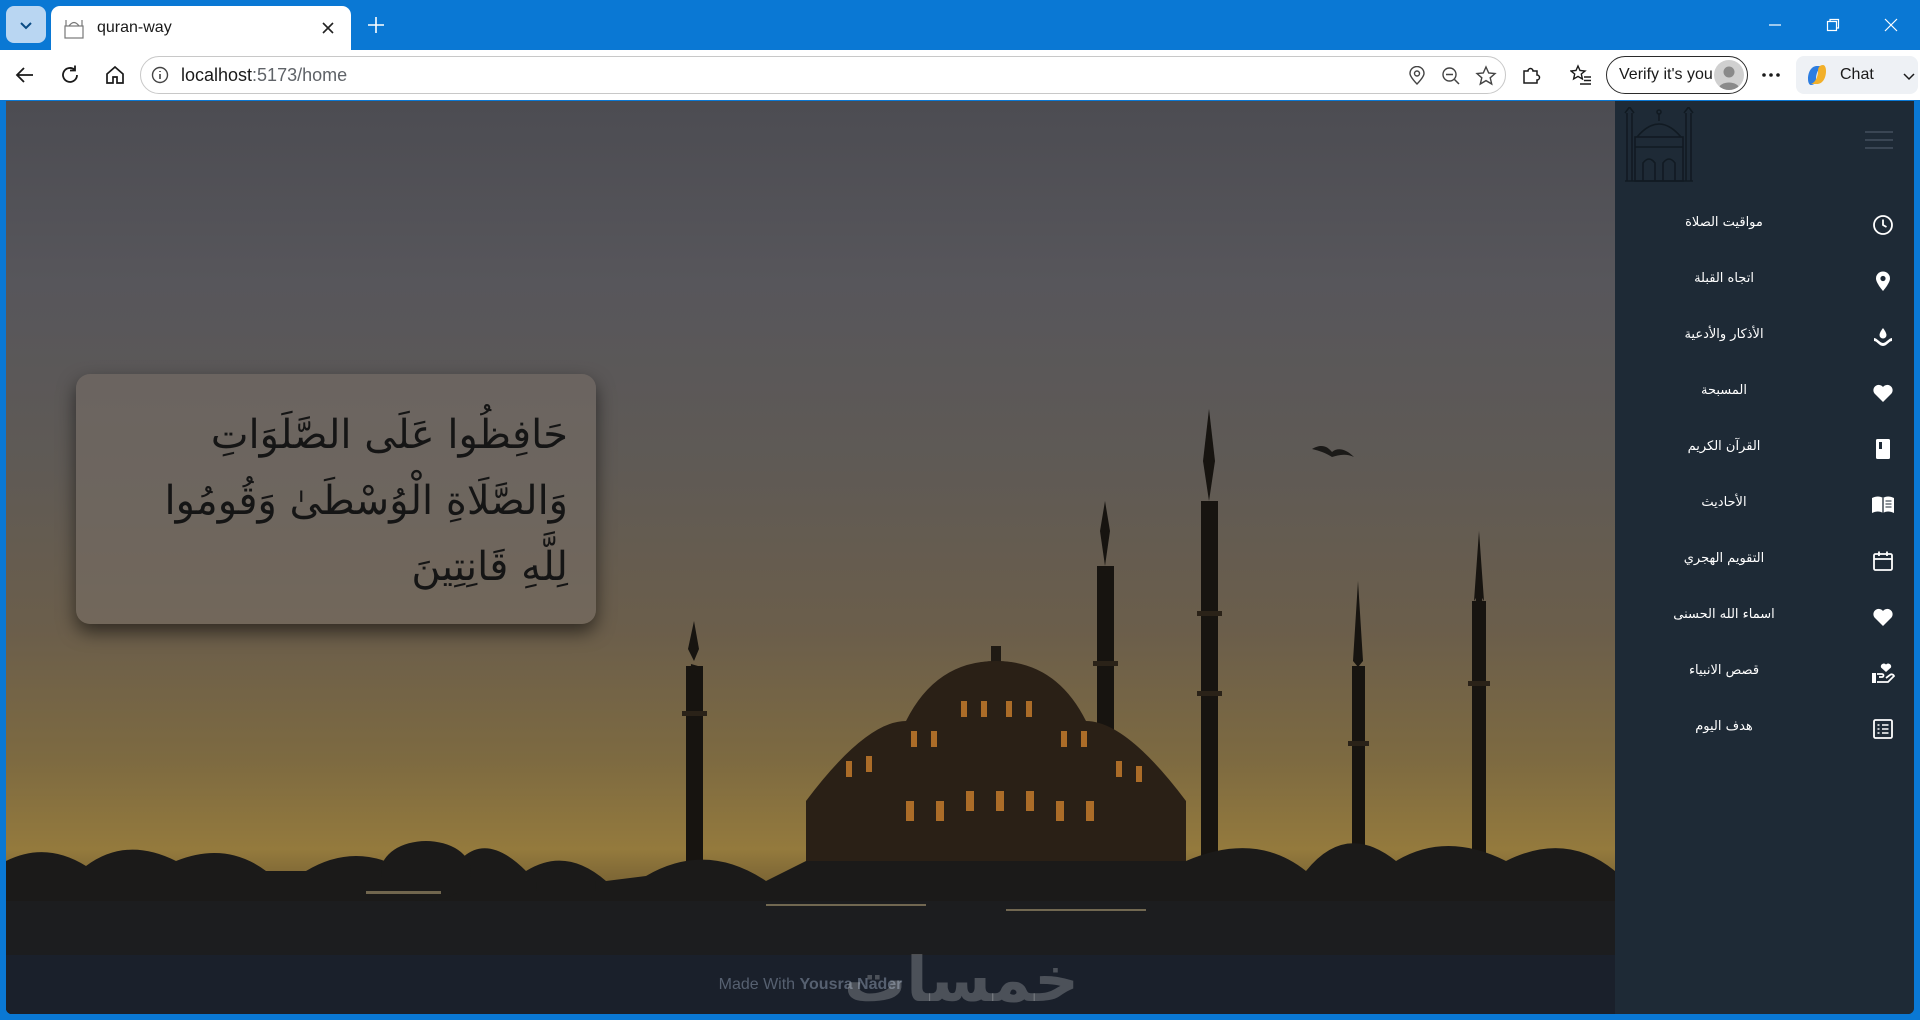  Describe the element at coordinates (962, 978) in the screenshot. I see `watermark-logo: خمسات` at that location.